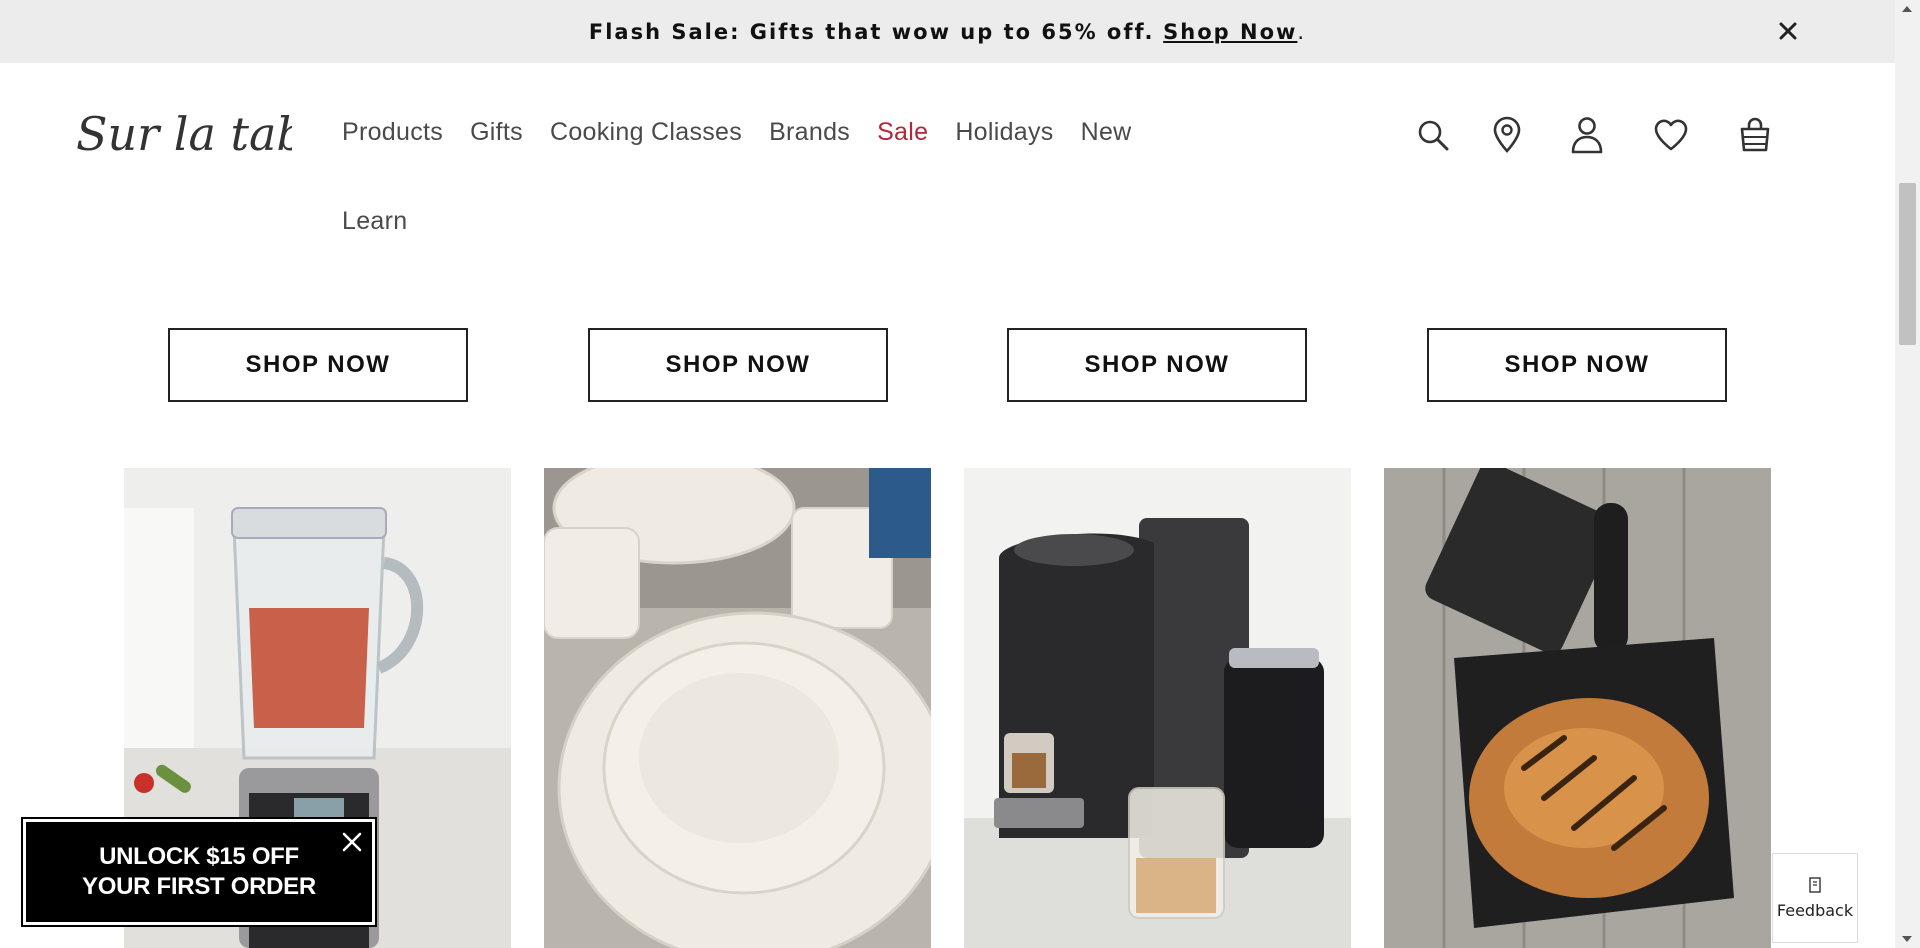 This screenshot has height=948, width=1920. What do you see at coordinates (1907, 939) in the screenshot?
I see `scroll-down-icon` at bounding box center [1907, 939].